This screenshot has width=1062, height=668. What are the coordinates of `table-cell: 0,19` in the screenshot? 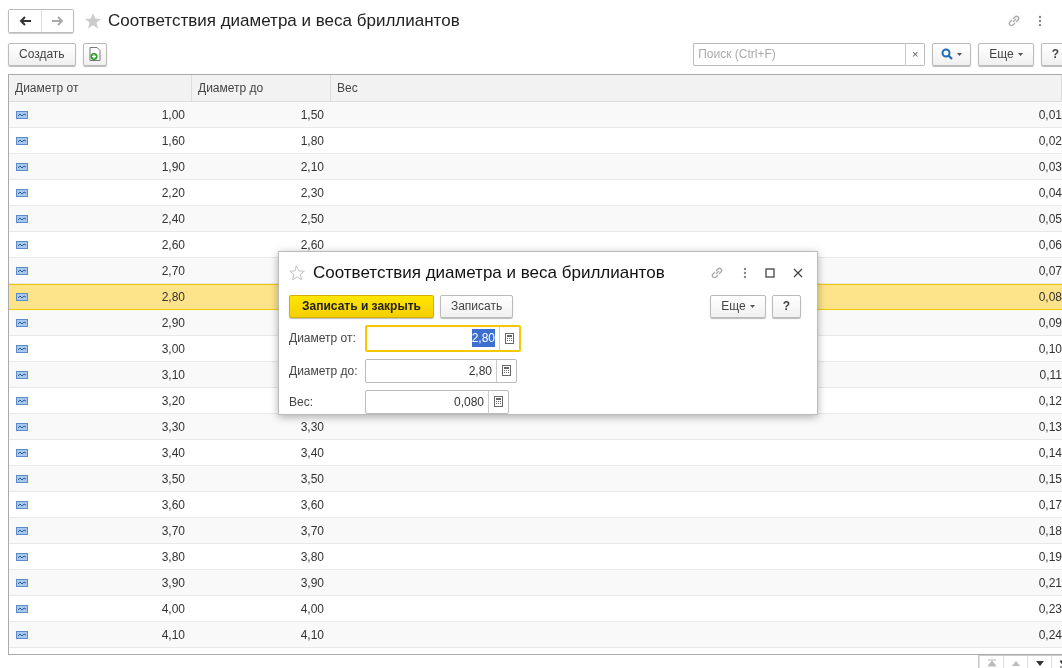 It's located at (1050, 556).